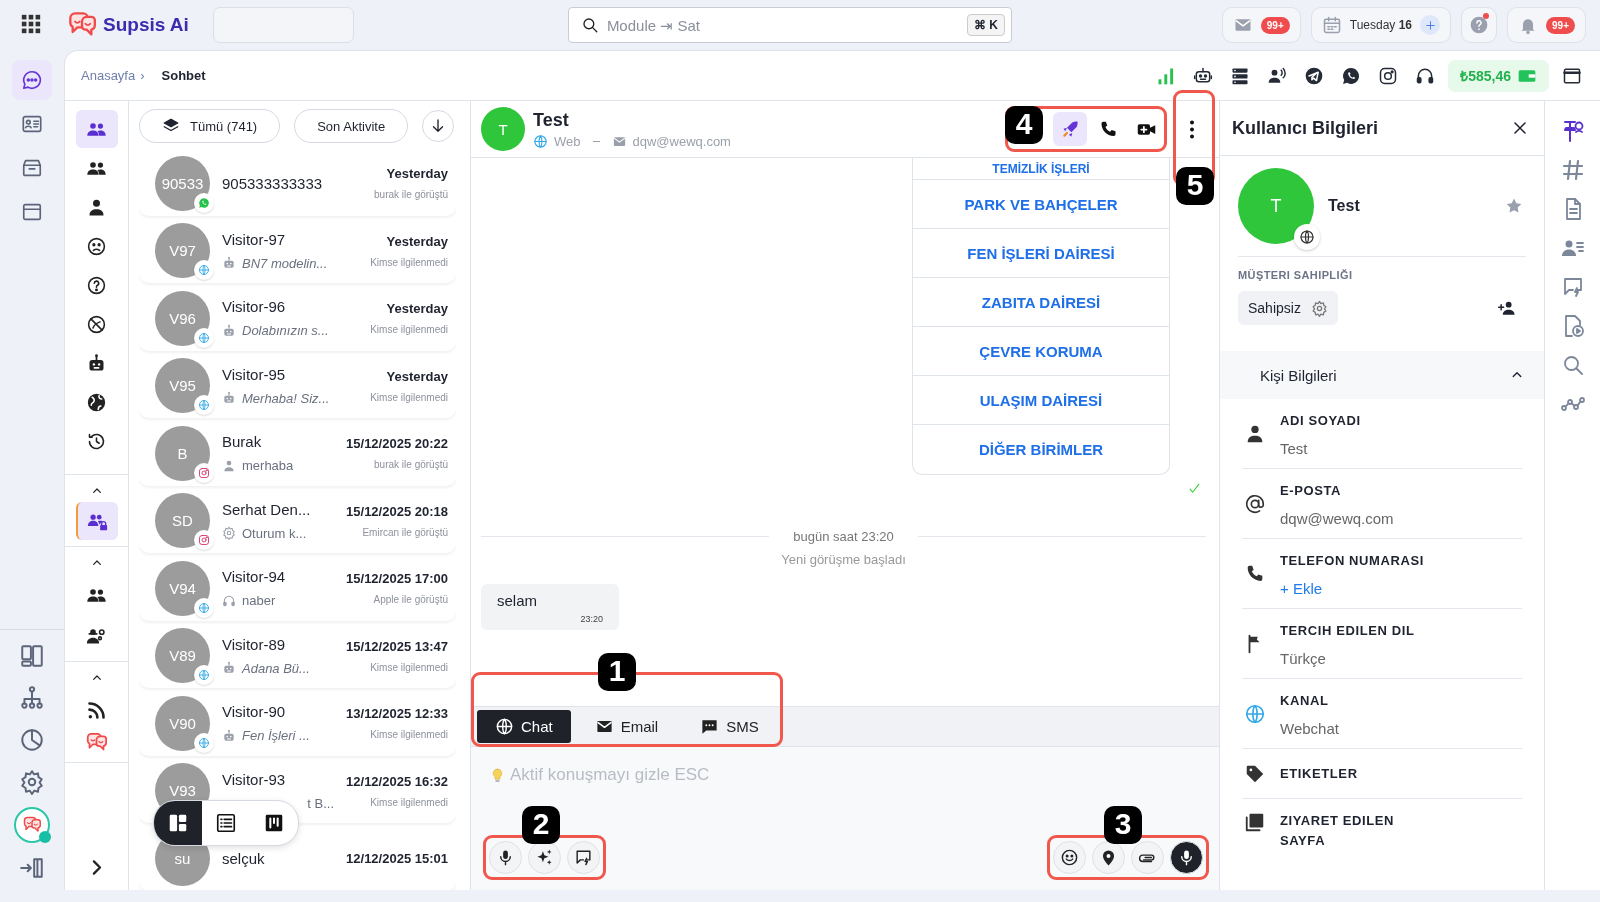  I want to click on contact-name: Visitor-97, so click(254, 239).